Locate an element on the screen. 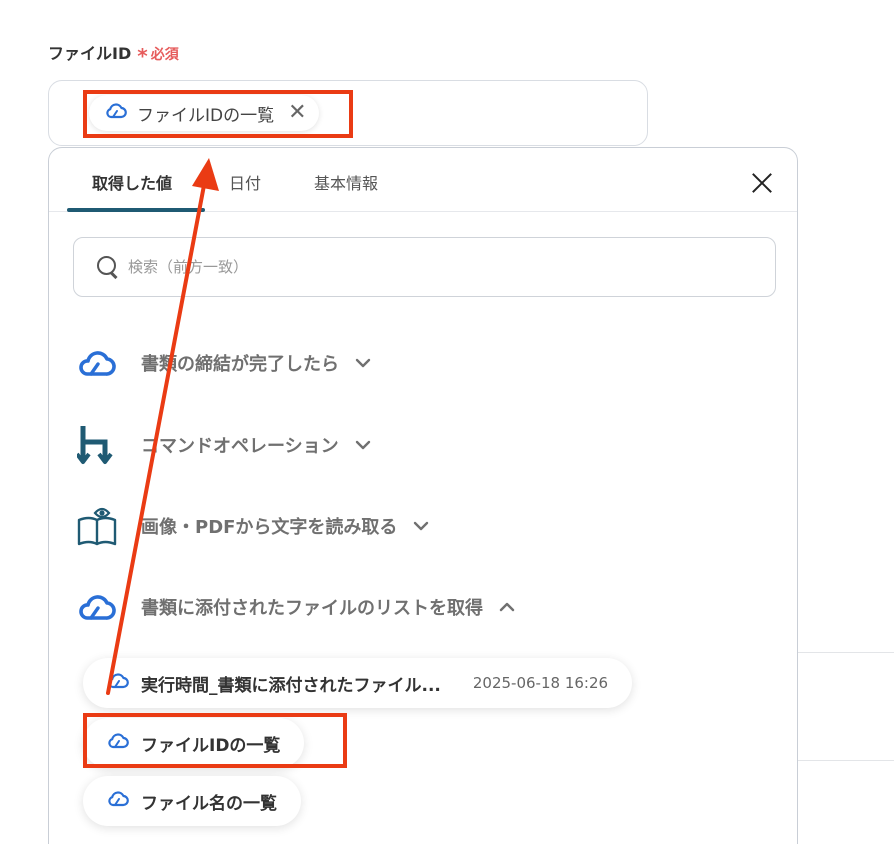 The image size is (894, 844). search-icon is located at coordinates (108, 267).